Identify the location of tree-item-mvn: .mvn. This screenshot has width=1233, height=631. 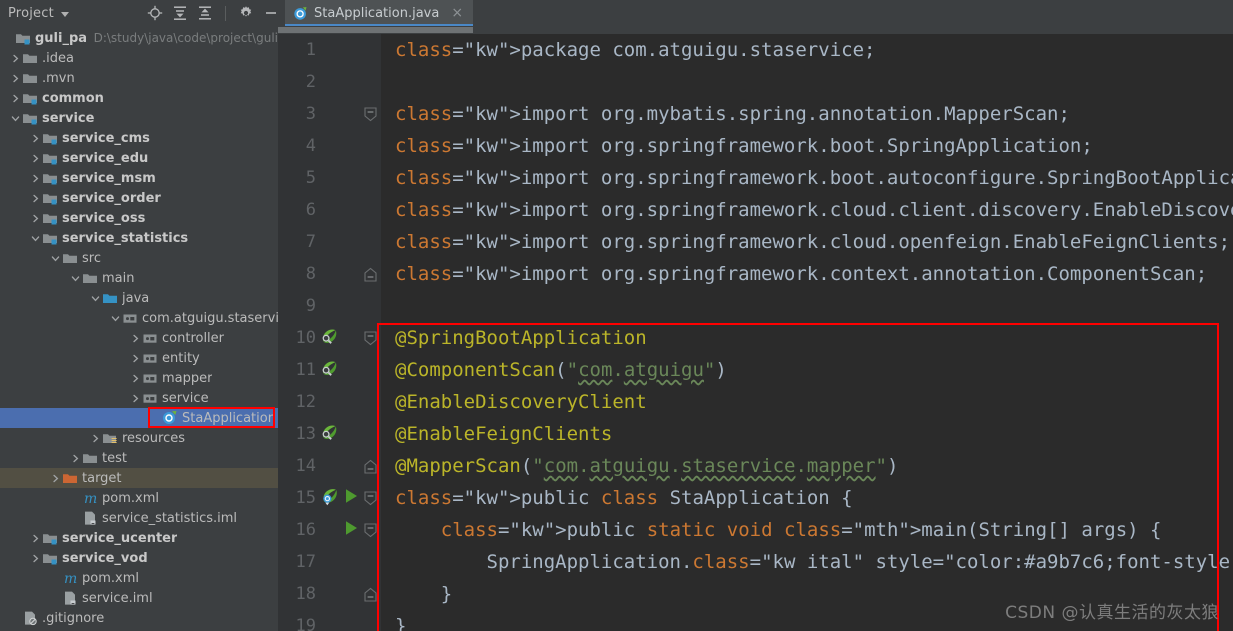
(139, 78).